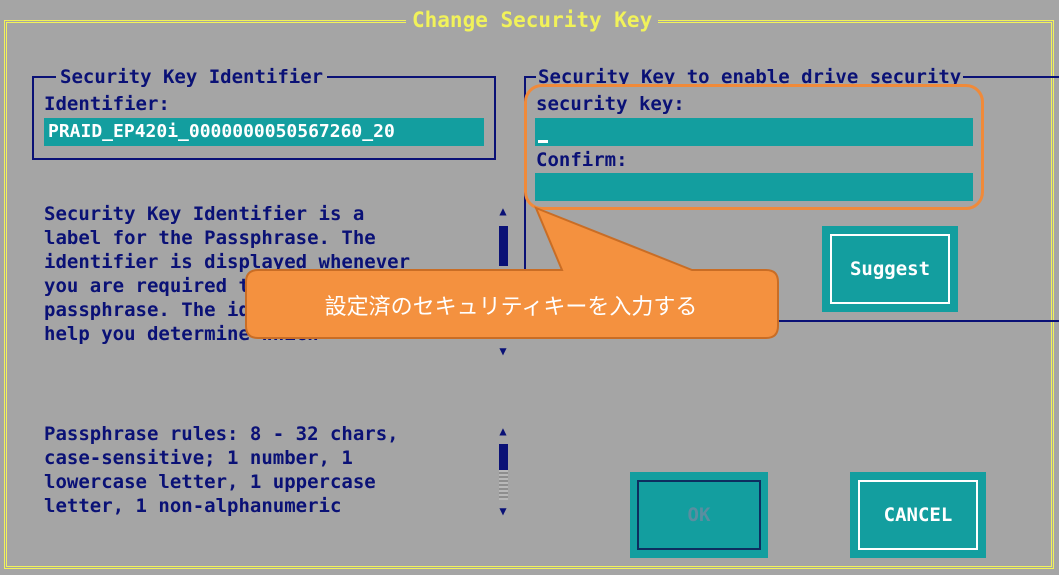 Image resolution: width=1059 pixels, height=575 pixels. What do you see at coordinates (192, 77) in the screenshot?
I see `identifier-group-title: Security Key Identifier` at bounding box center [192, 77].